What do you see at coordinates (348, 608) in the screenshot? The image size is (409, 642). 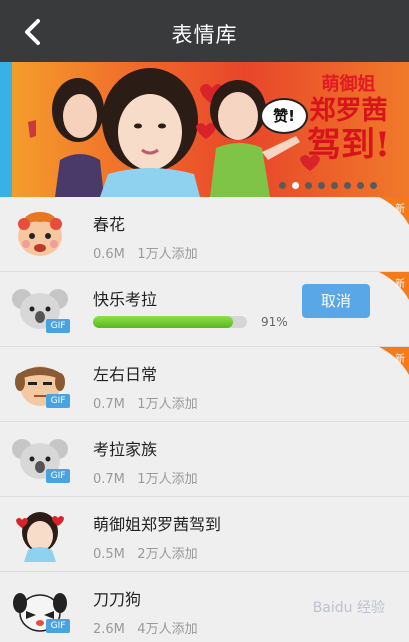 I see `watermark: Baidu 经验` at bounding box center [348, 608].